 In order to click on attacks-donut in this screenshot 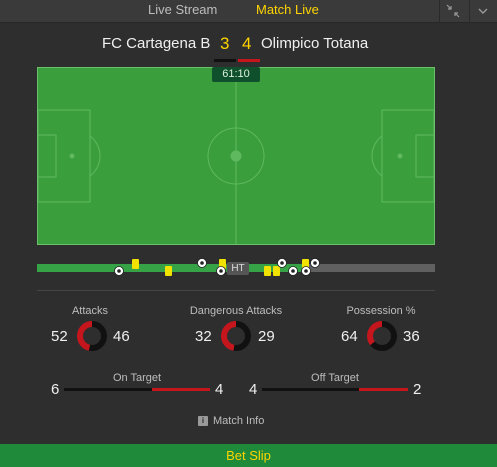, I will do `click(92, 336)`.